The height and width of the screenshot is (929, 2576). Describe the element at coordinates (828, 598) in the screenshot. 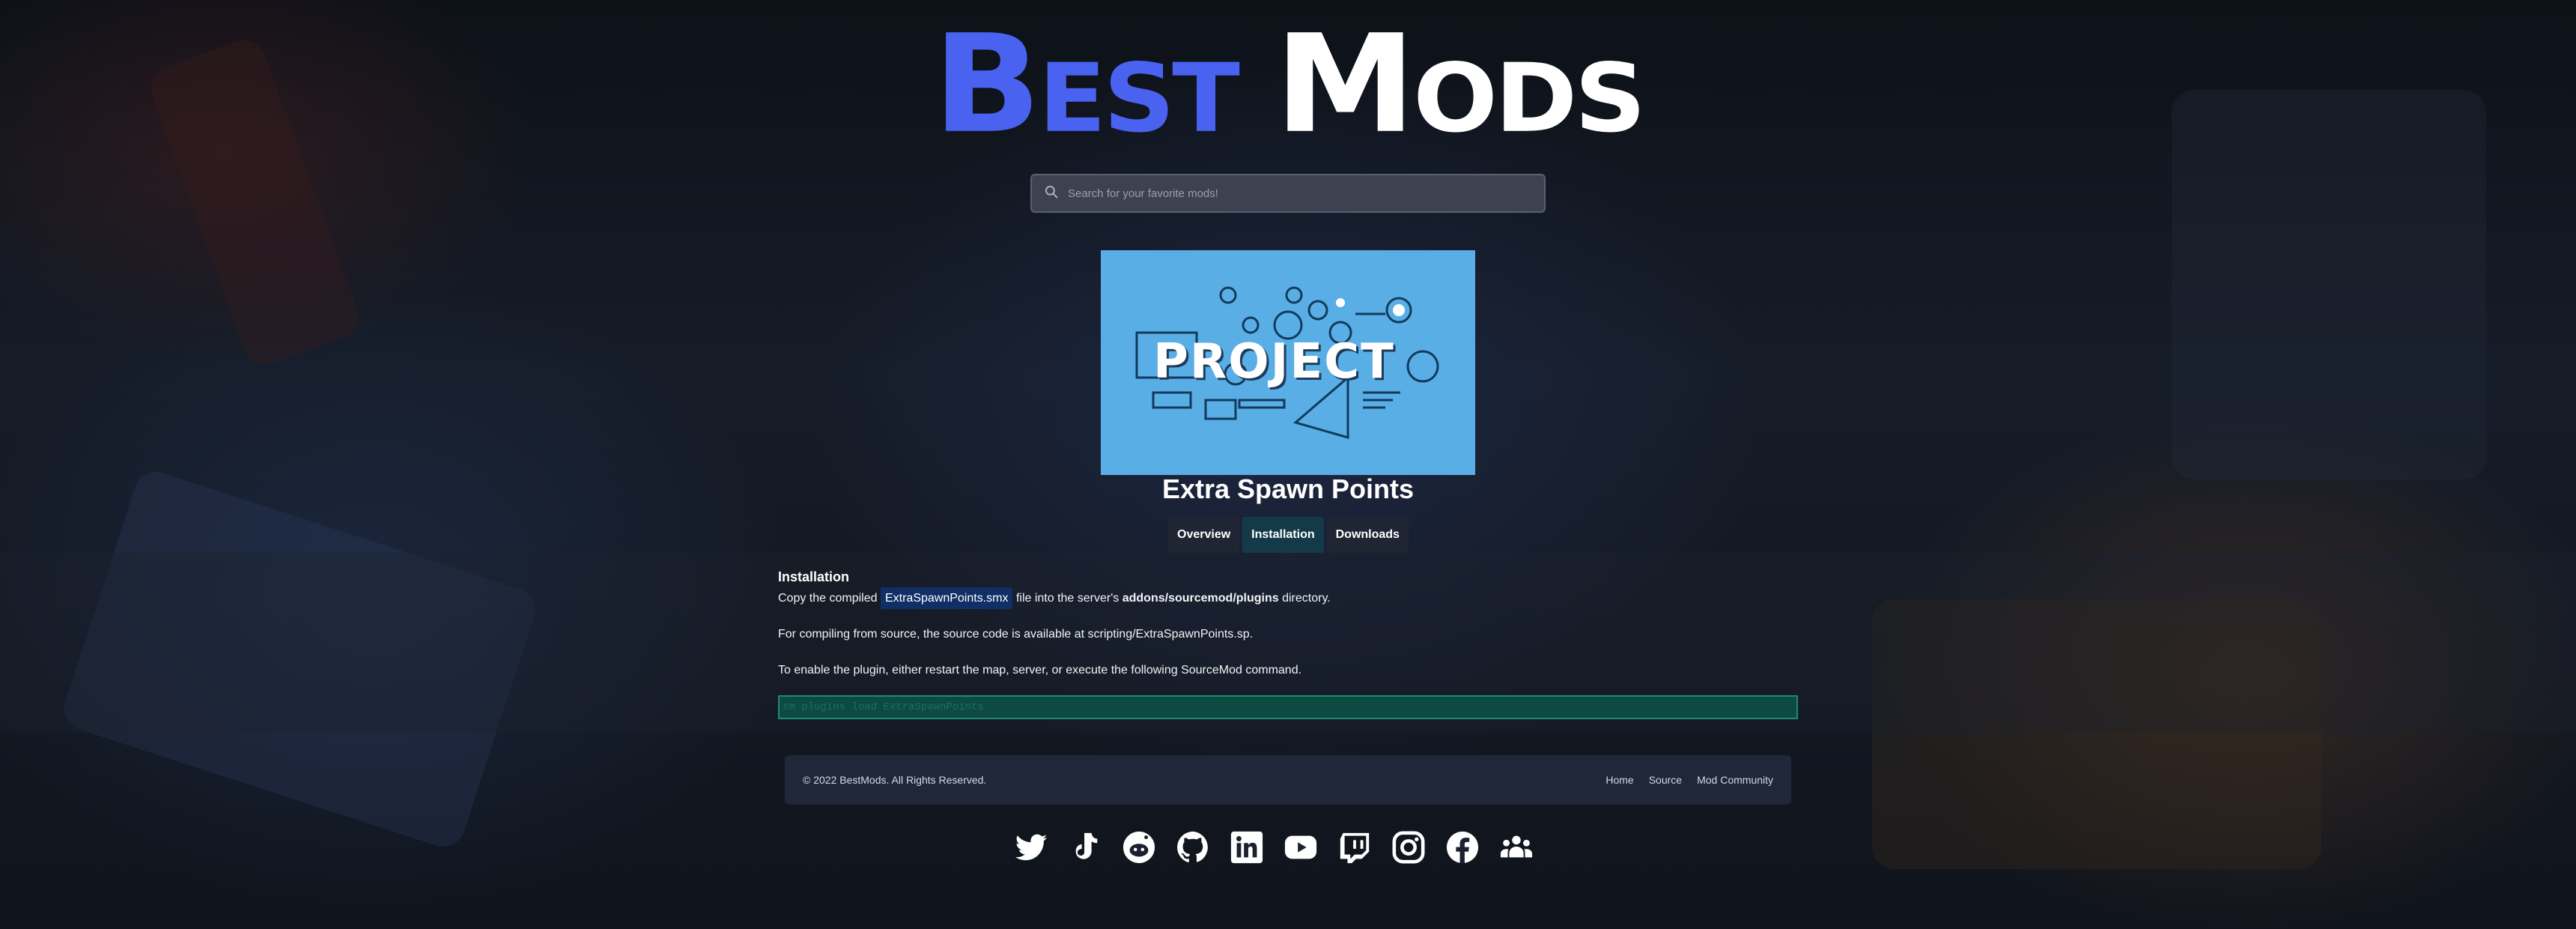

I see `copy-prefix: Copy the compiled` at that location.